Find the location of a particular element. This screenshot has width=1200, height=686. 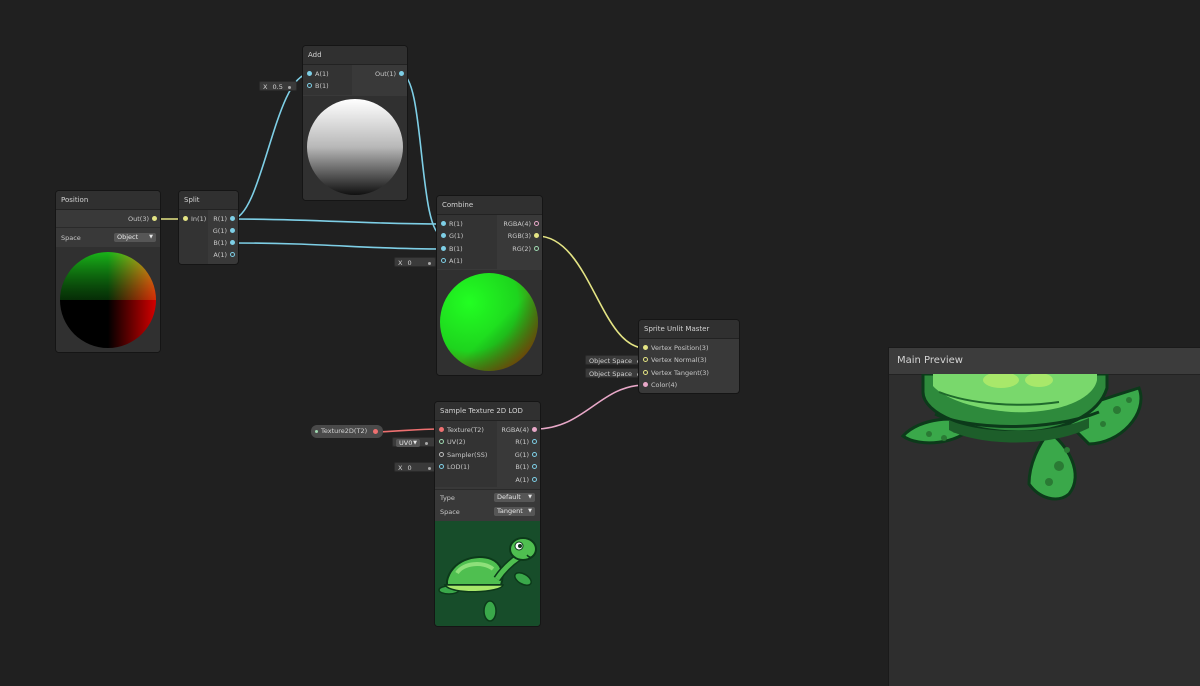

sample-out-rgba: RGBA(4) is located at coordinates (519, 430).